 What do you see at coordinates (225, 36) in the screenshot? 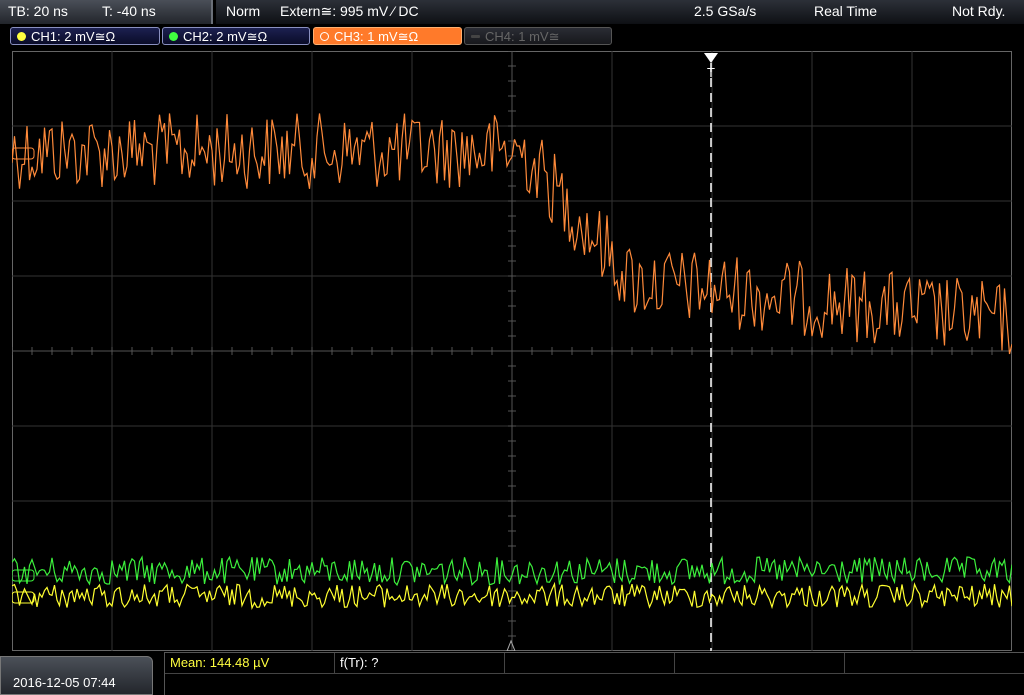
I see `channel-2-label: CH2: 2 mV≅Ω` at bounding box center [225, 36].